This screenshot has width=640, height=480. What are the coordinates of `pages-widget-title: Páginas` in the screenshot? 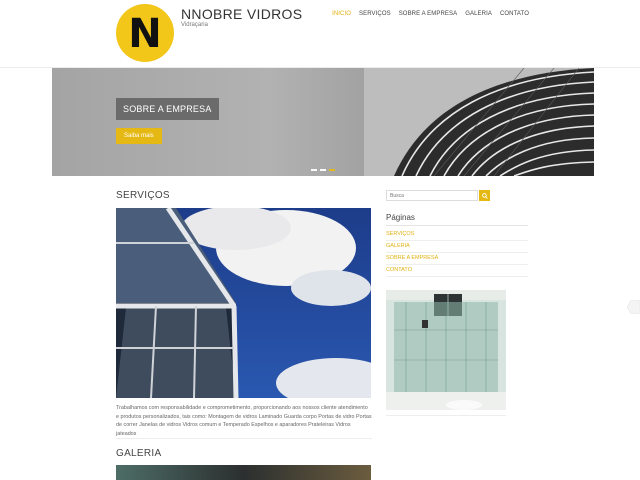 It's located at (400, 217).